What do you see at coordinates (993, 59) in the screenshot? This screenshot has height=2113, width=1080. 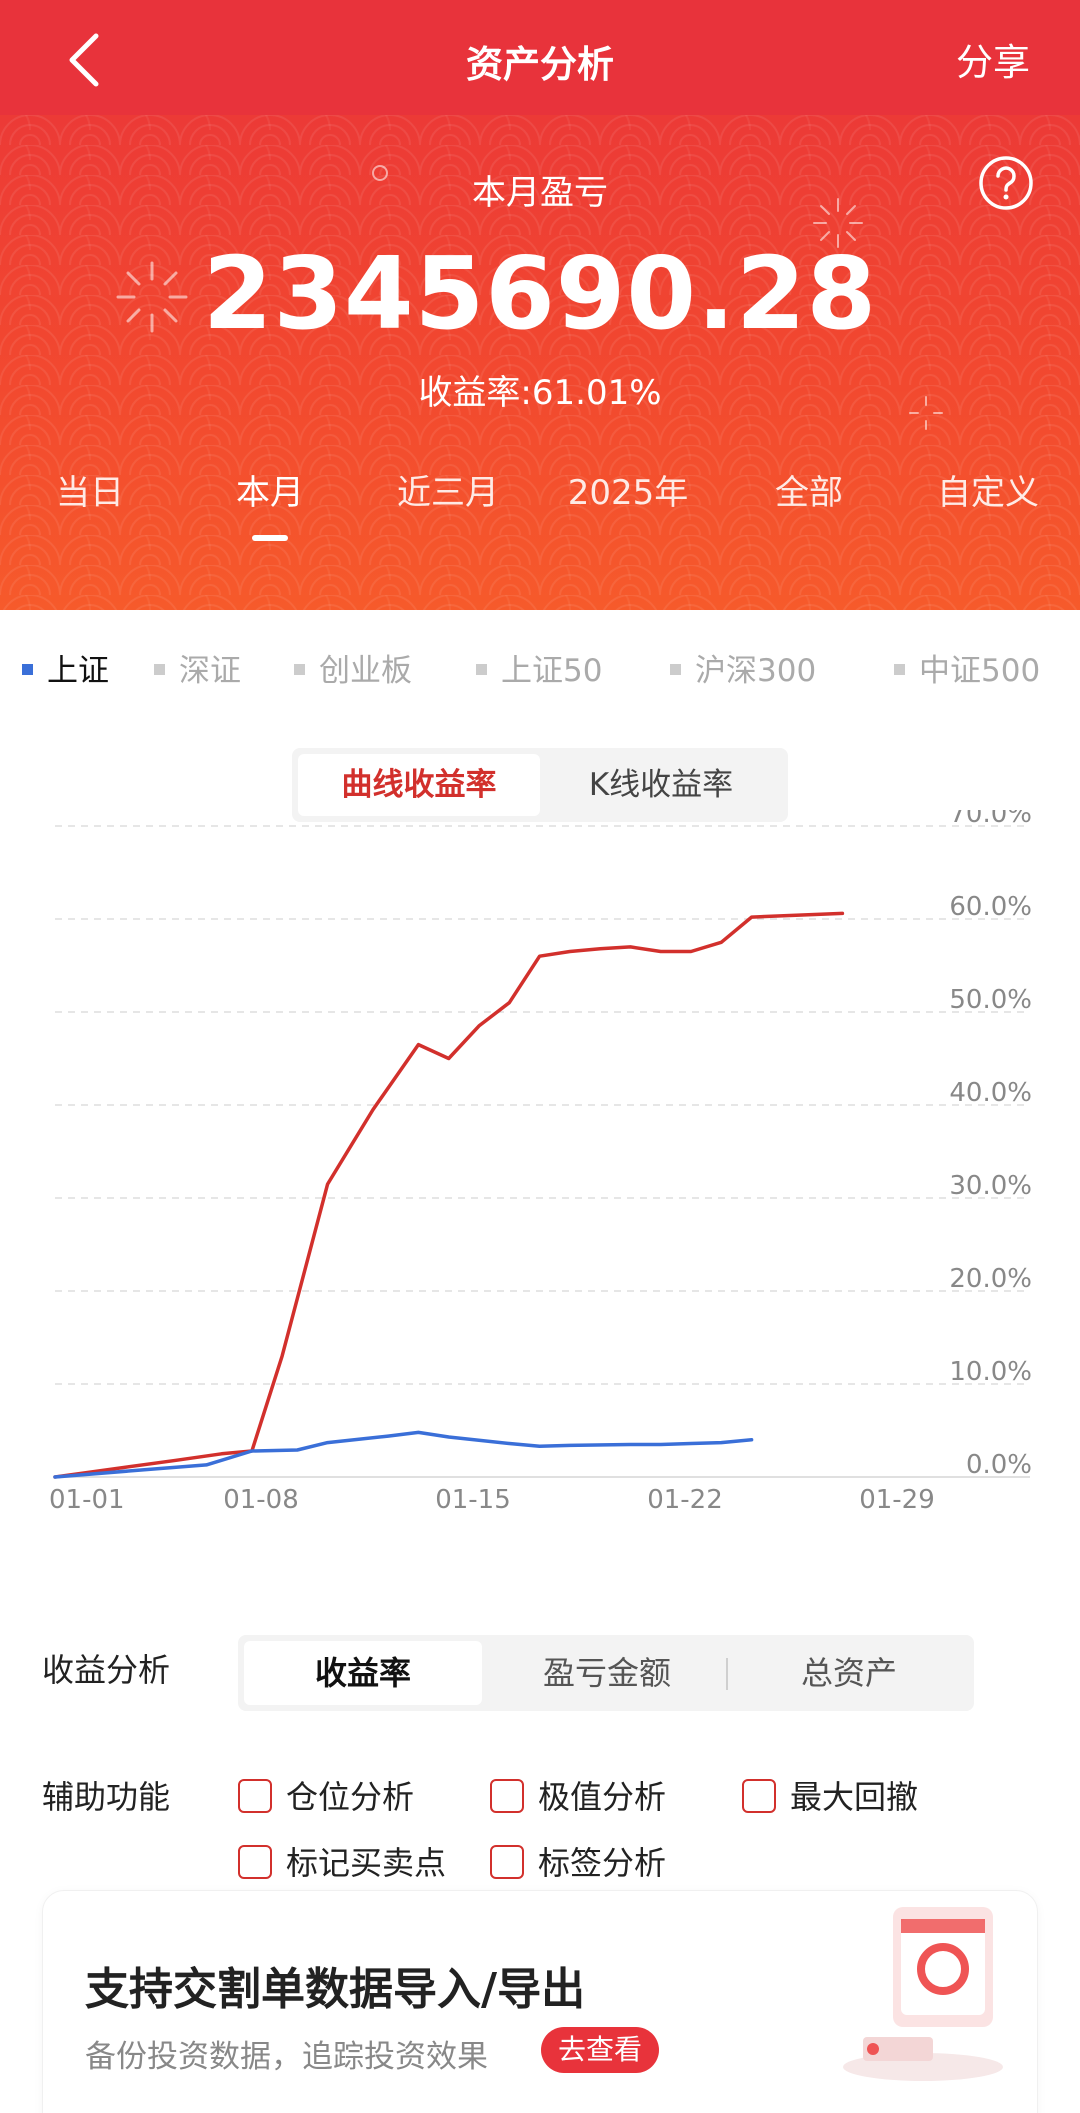 I see `share-button: 分享` at bounding box center [993, 59].